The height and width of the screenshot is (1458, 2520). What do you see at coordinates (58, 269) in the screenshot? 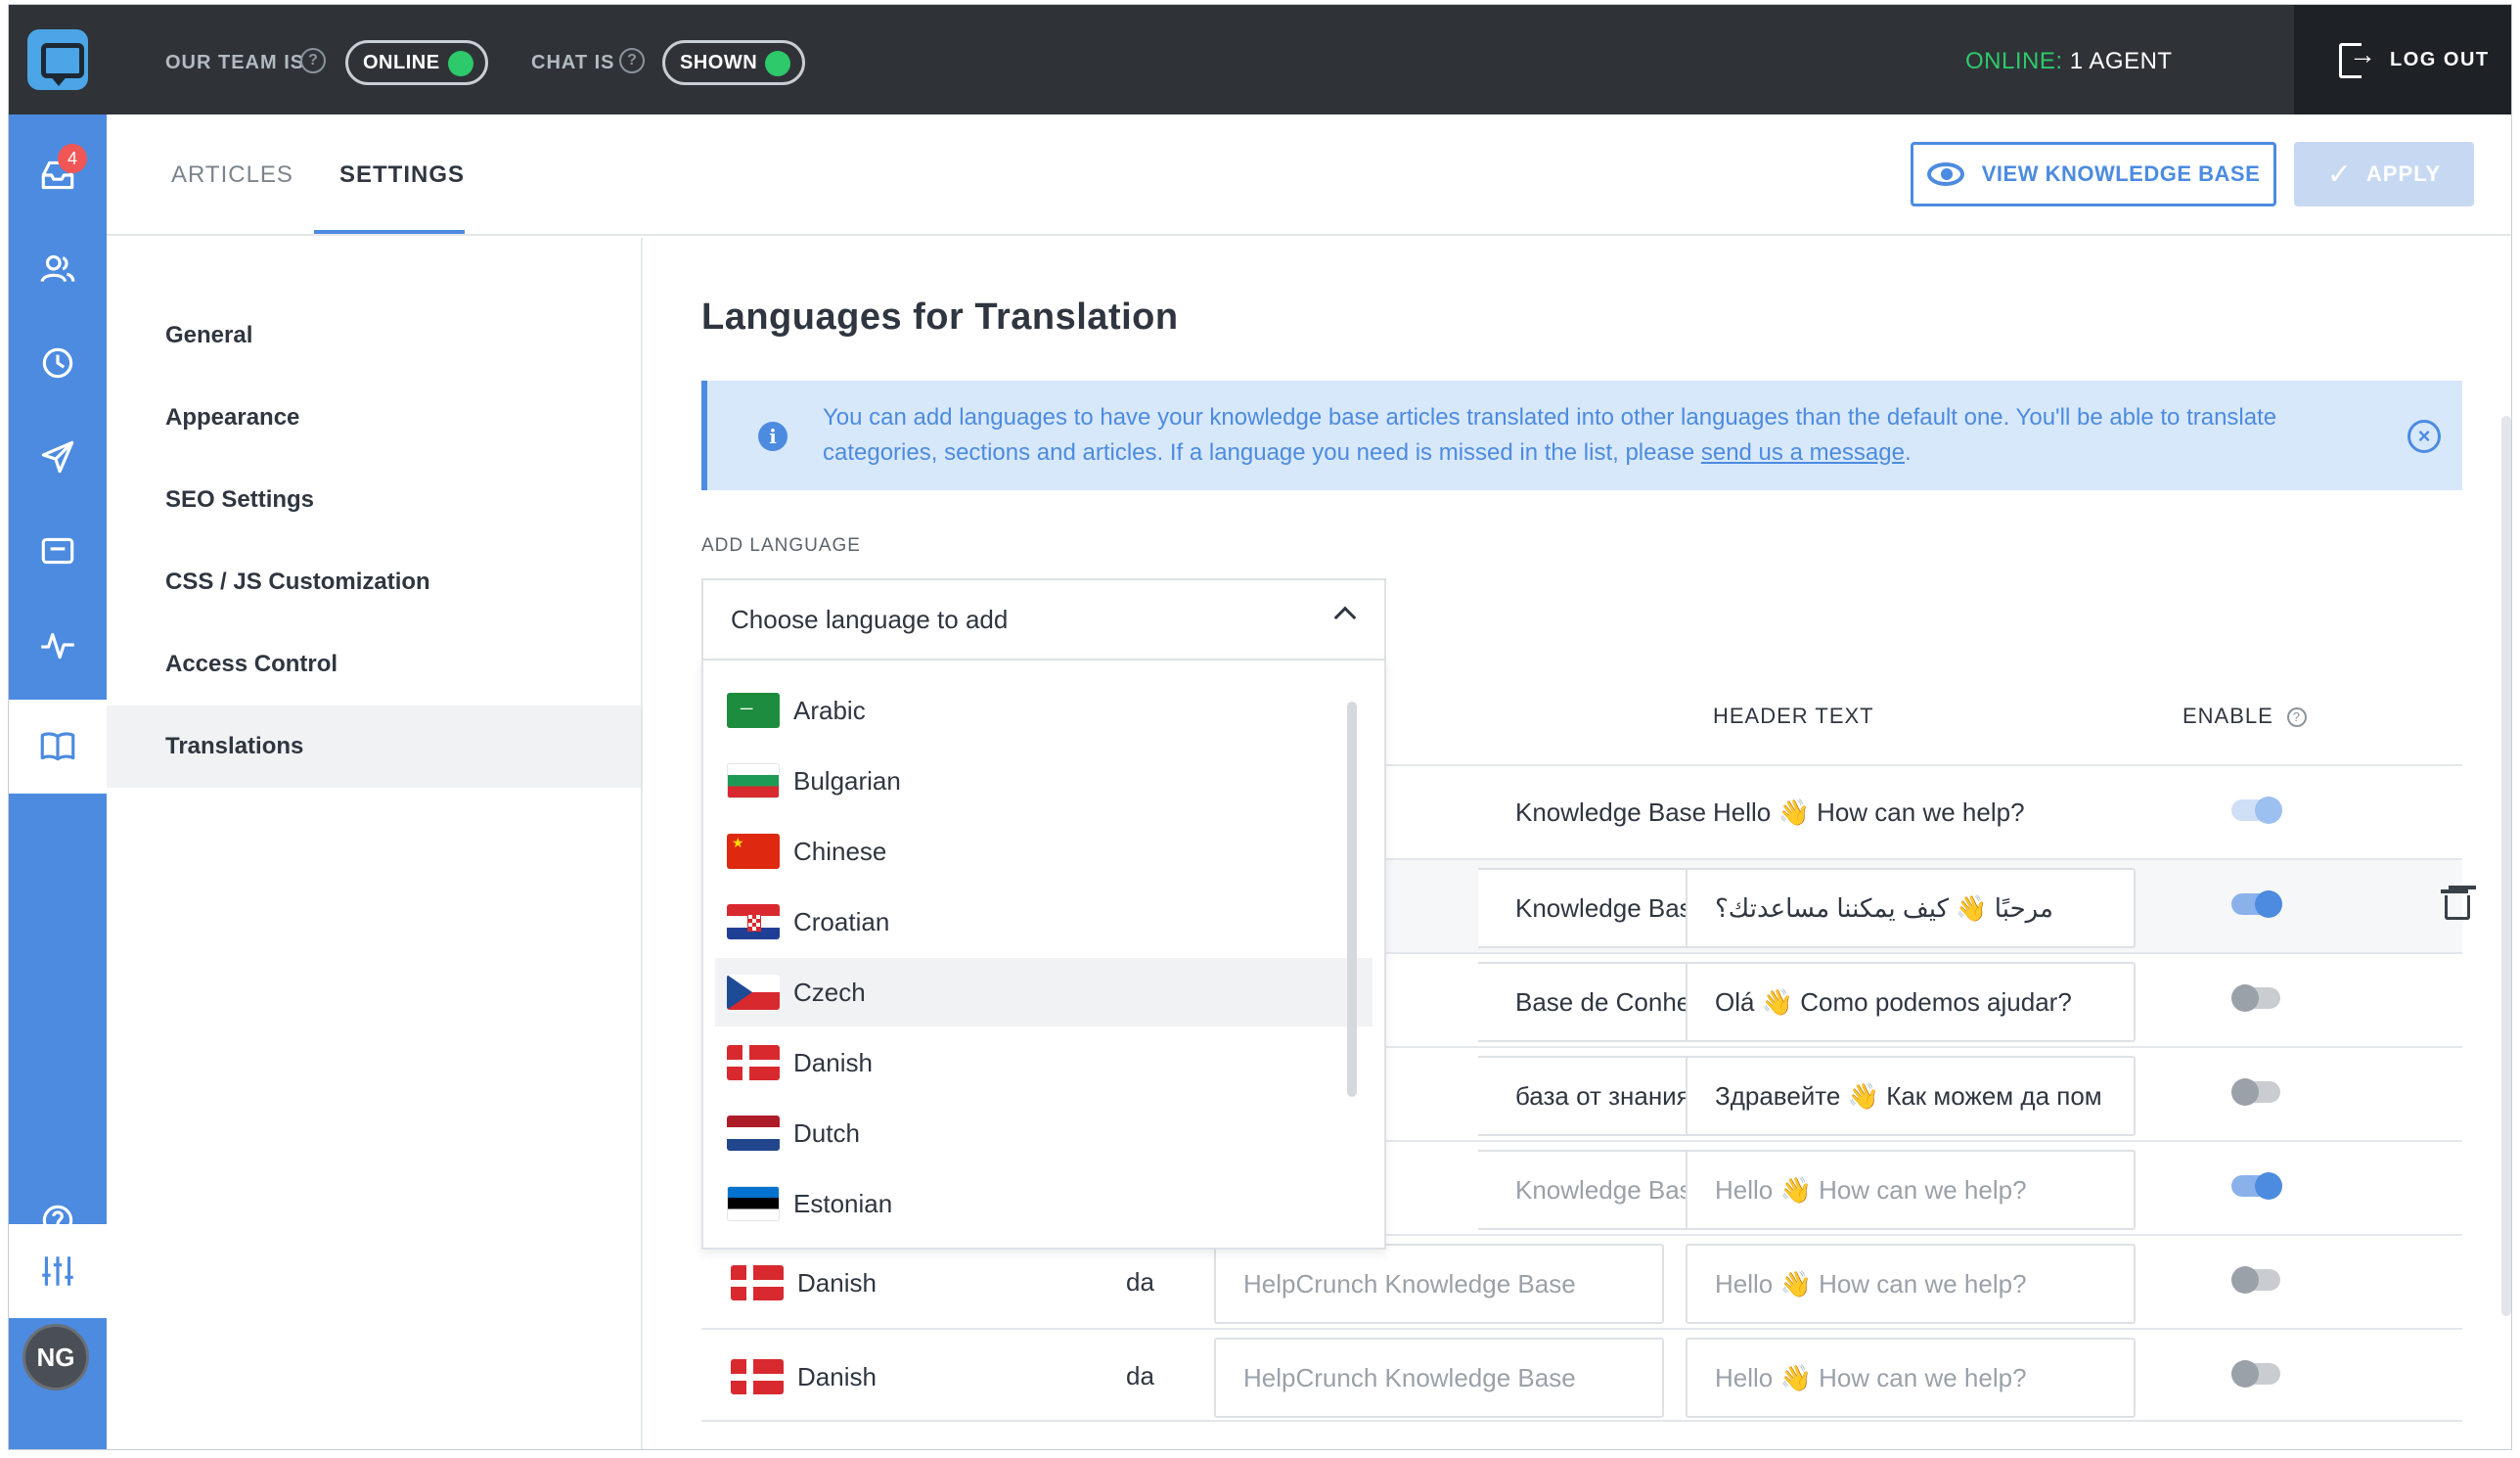
I see `nav-contacts` at bounding box center [58, 269].